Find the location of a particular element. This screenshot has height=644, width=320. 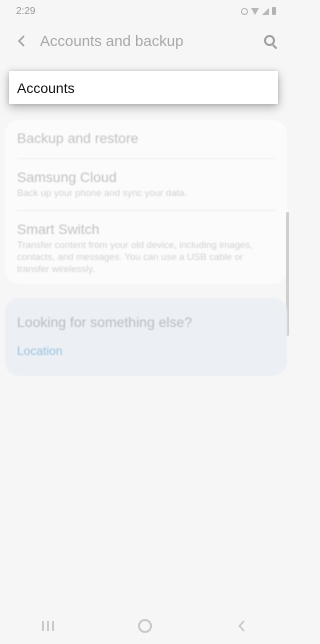

status-time: 2:29 is located at coordinates (26, 11).